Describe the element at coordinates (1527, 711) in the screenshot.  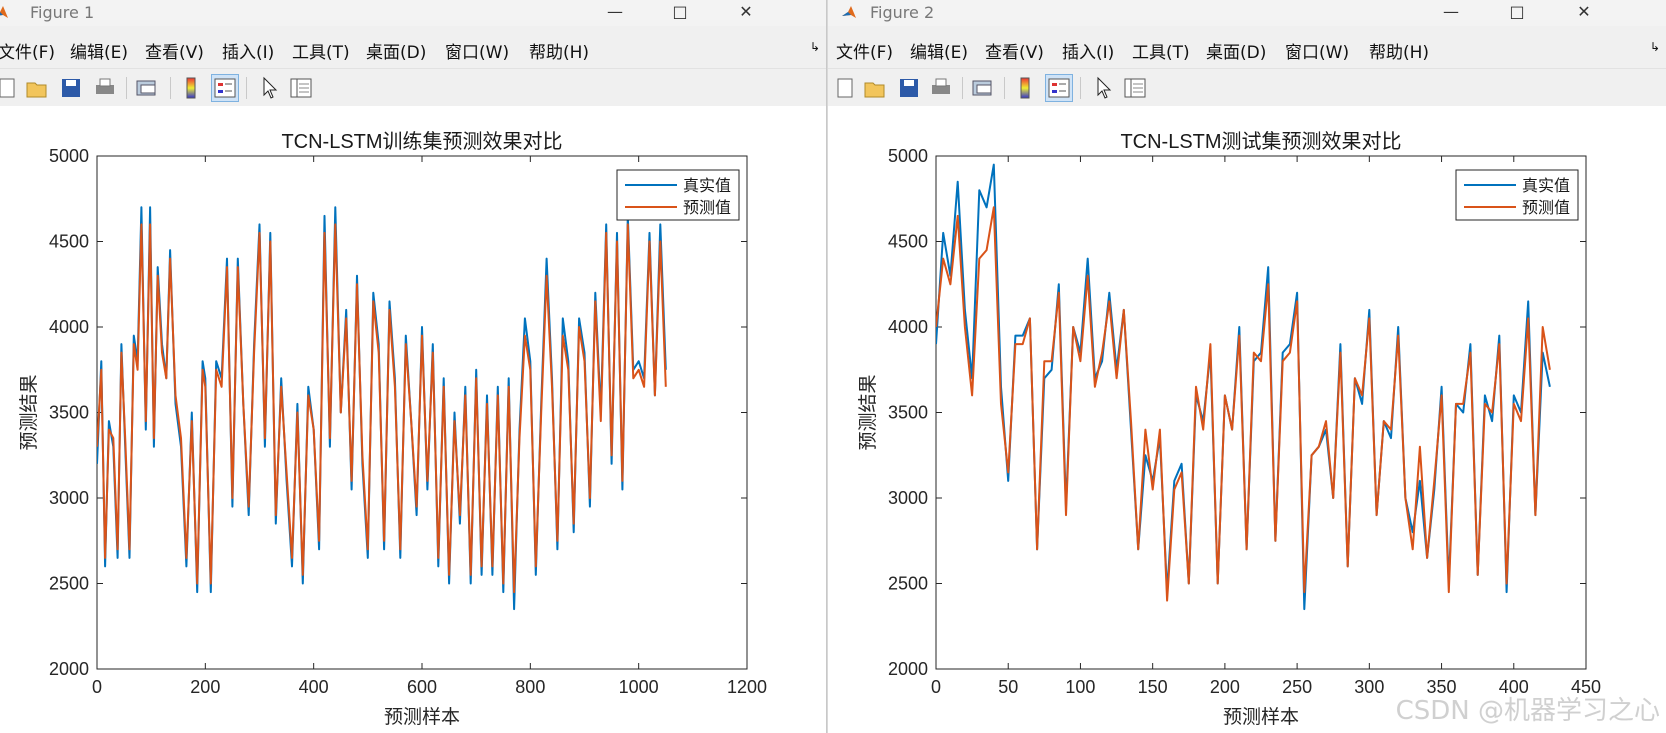
I see `watermark: CSDN @机器学习之心` at that location.